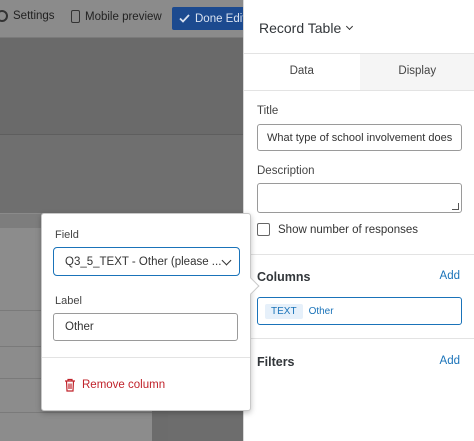 This screenshot has width=474, height=441. Describe the element at coordinates (286, 171) in the screenshot. I see `description-label: Description` at that location.